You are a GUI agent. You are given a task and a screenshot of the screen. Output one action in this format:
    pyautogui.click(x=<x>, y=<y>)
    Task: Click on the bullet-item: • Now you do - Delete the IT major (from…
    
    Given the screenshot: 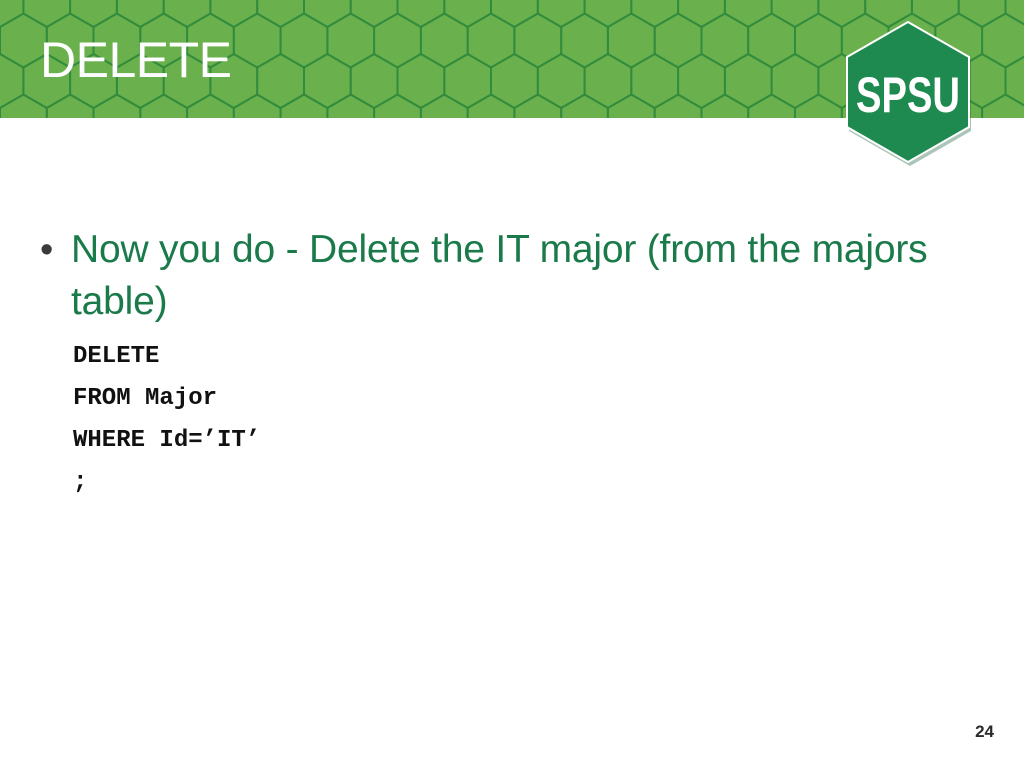 What is the action you would take?
    pyautogui.click(x=490, y=276)
    